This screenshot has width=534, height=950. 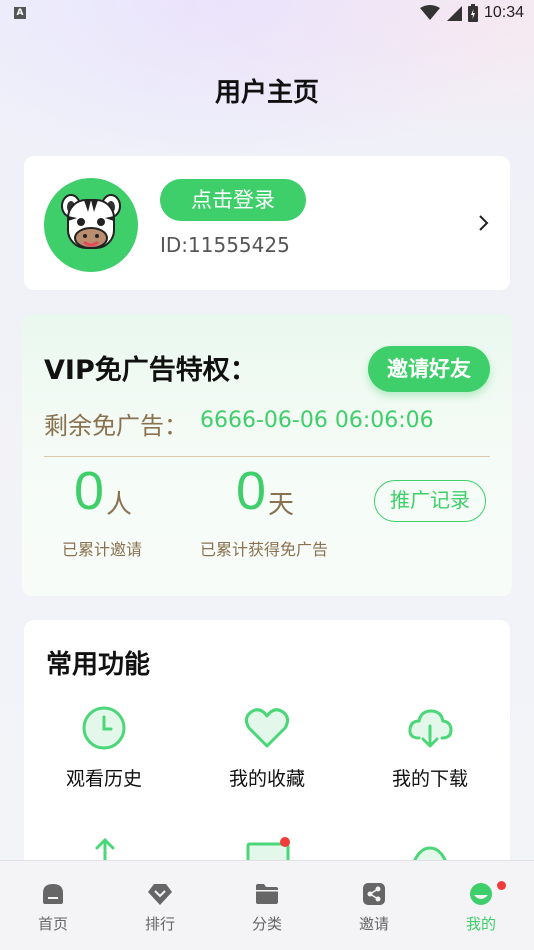 What do you see at coordinates (481, 894) in the screenshot?
I see `profile-icon` at bounding box center [481, 894].